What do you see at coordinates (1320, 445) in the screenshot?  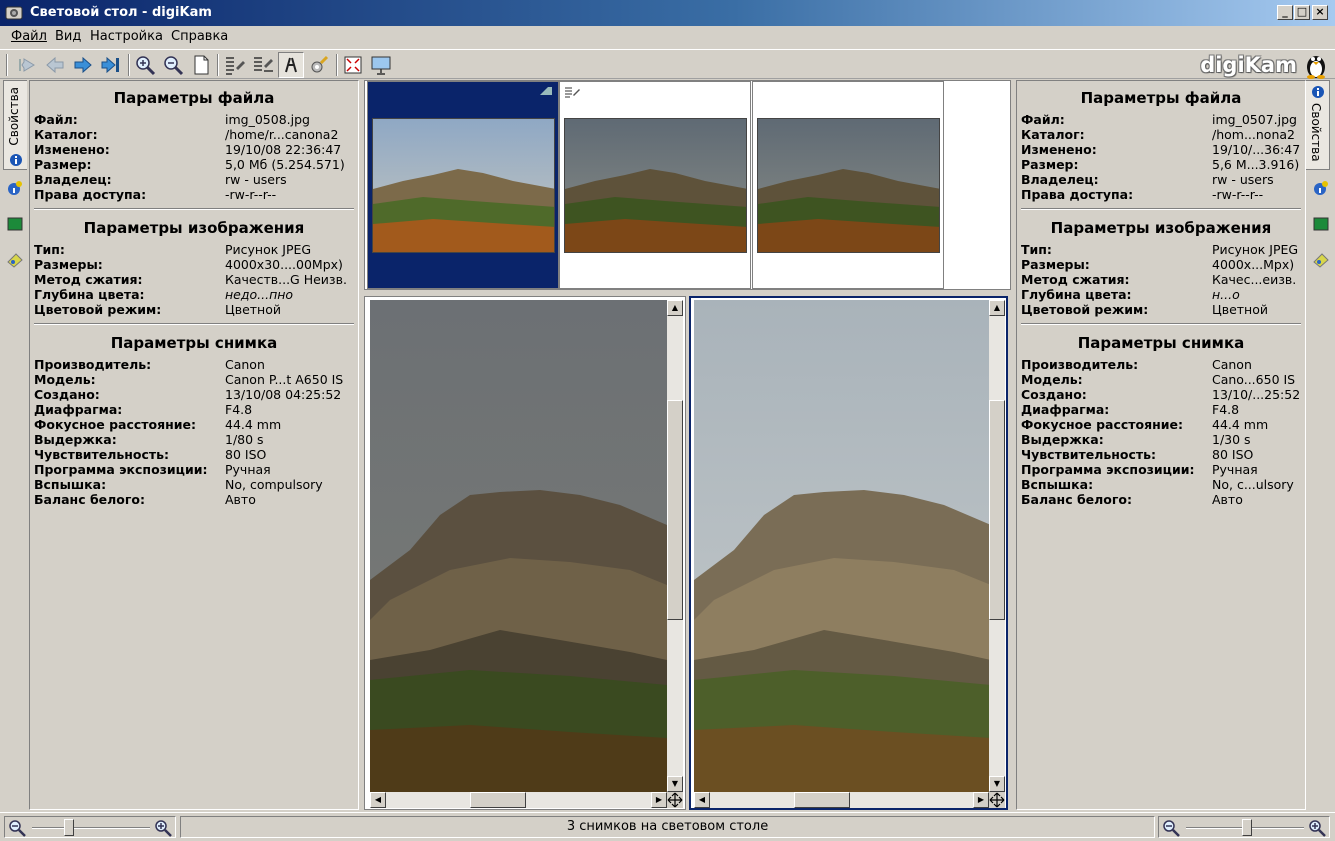 I see `right-sidebar-tabs: Свойства` at bounding box center [1320, 445].